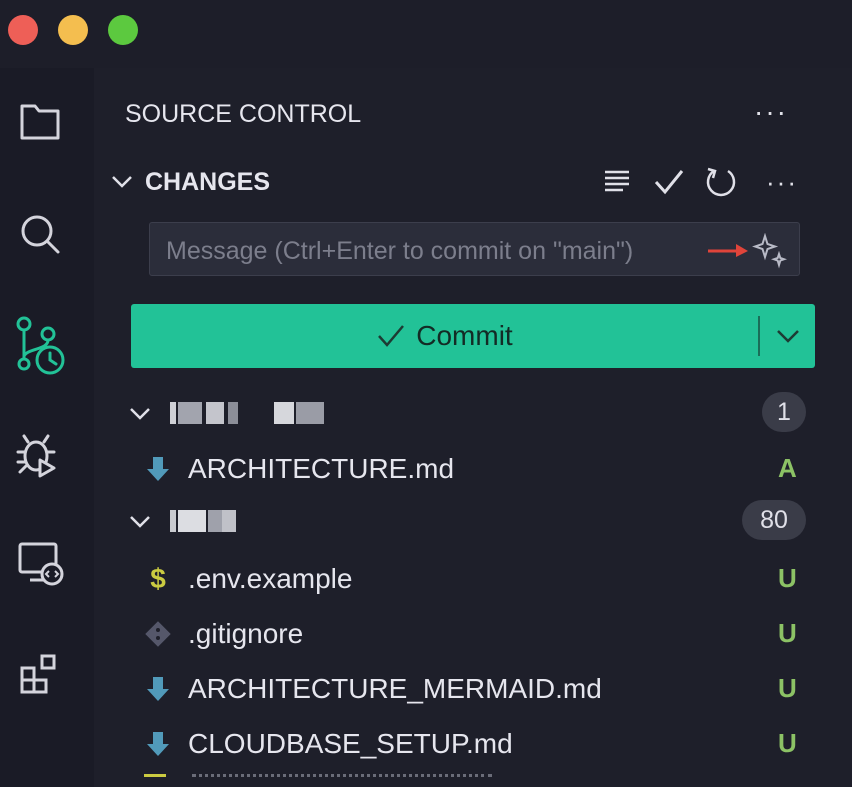  Describe the element at coordinates (446, 251) in the screenshot. I see `commit-message-input` at that location.